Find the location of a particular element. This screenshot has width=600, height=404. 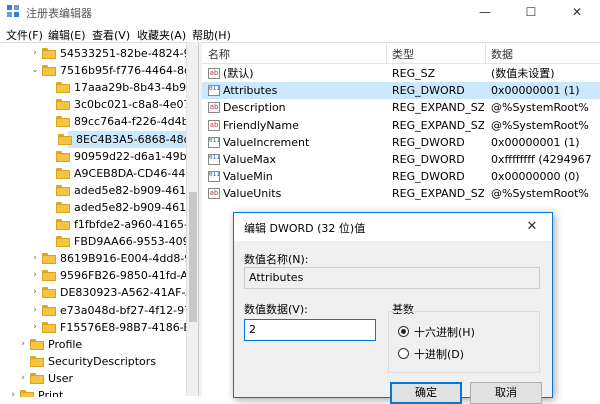

value-data: @%SystemRoot% is located at coordinates (540, 125).